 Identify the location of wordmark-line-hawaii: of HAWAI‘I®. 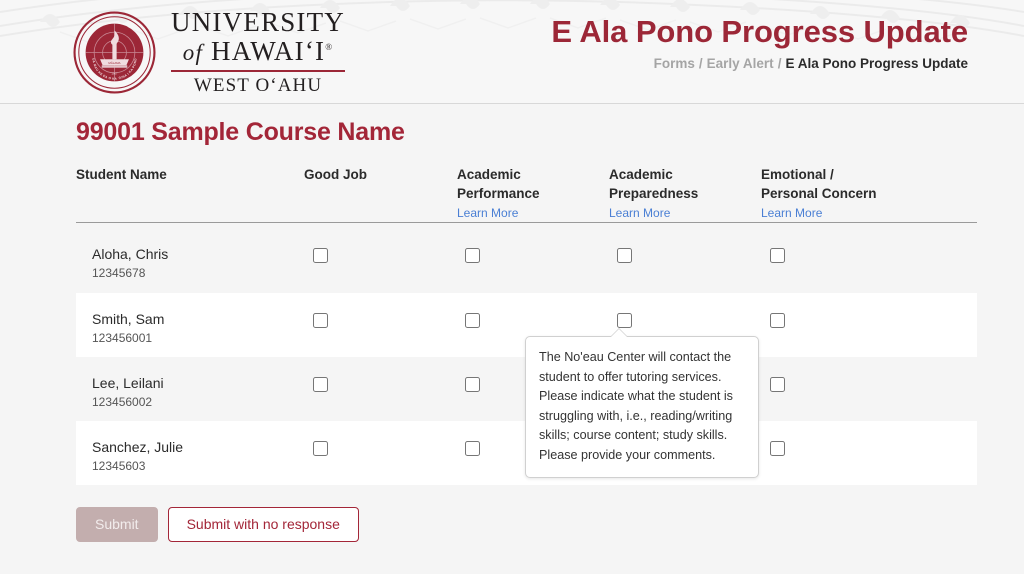
(258, 51).